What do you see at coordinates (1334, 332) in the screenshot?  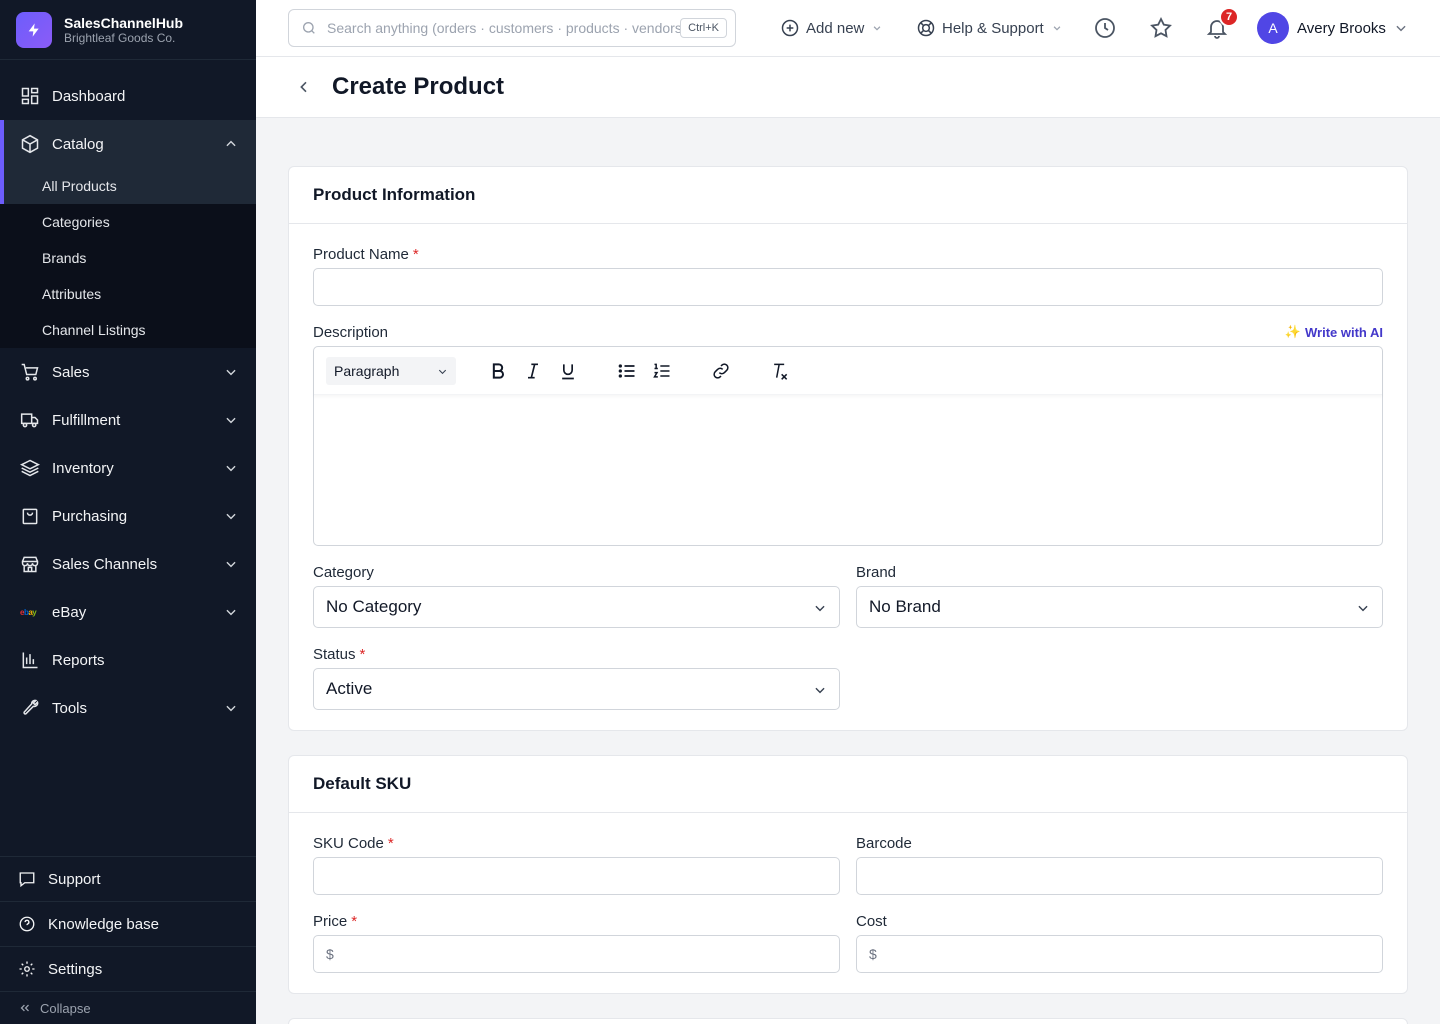 I see `write-with-ai-button: ✨ Write with AI` at bounding box center [1334, 332].